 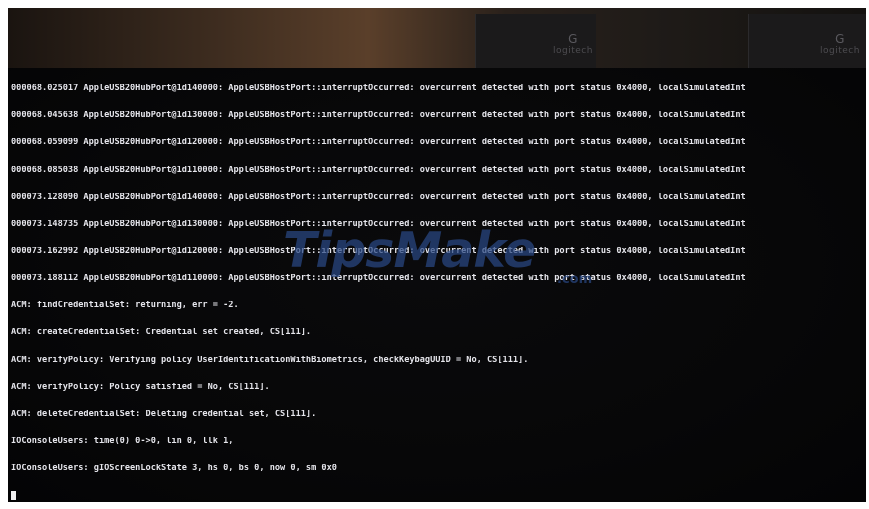 I want to click on prompt-line, so click(x=433, y=496).